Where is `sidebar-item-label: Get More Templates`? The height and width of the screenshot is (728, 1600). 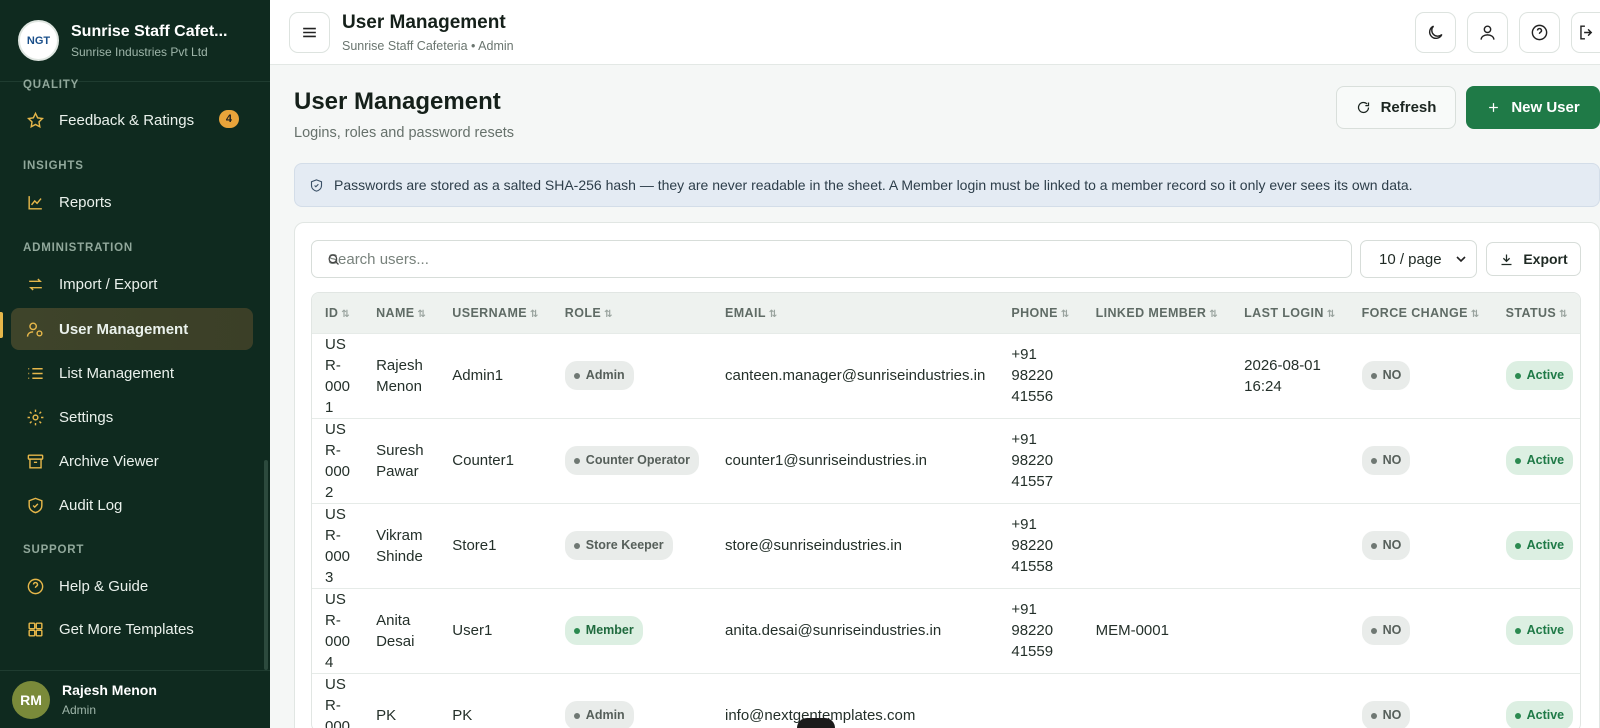 sidebar-item-label: Get More Templates is located at coordinates (126, 629).